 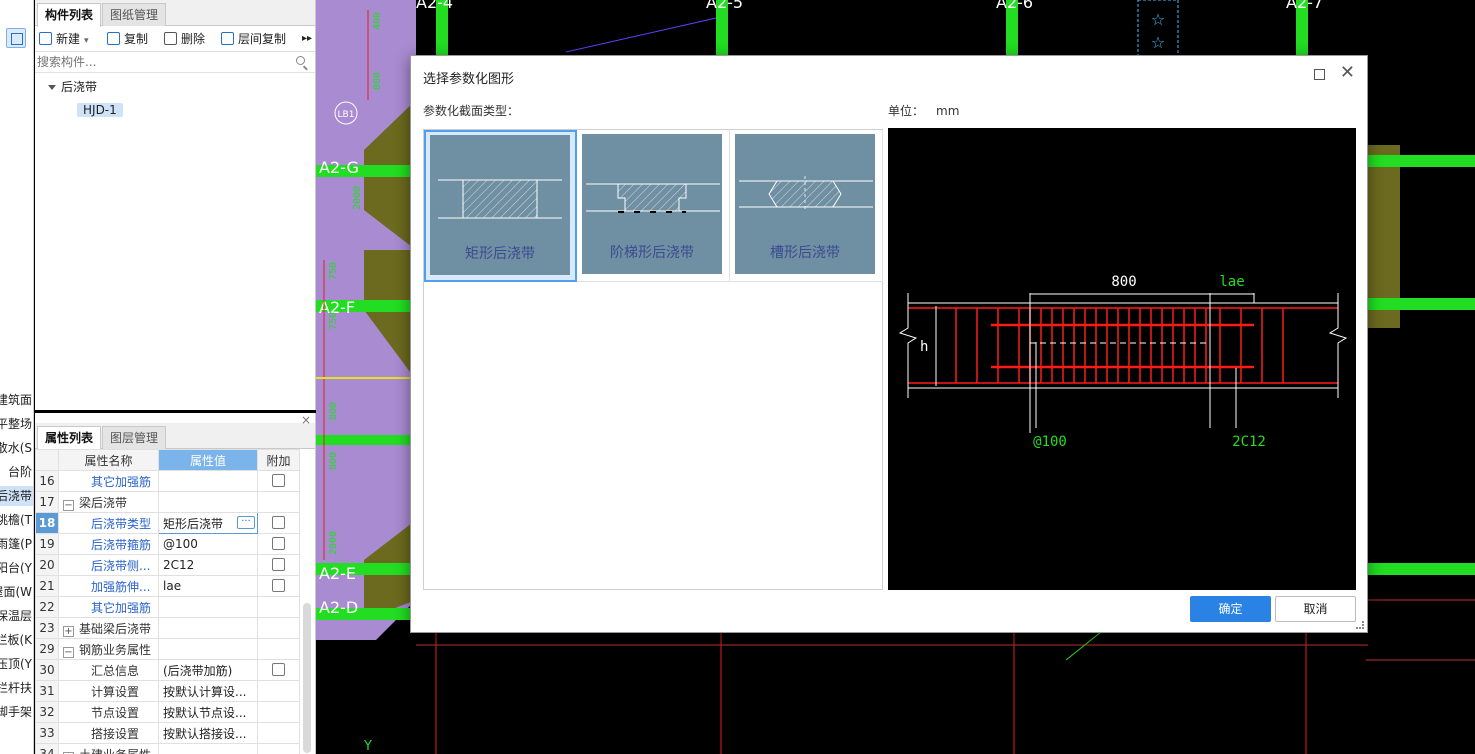 I want to click on component-toolbar: 新建 ▾ 复制 删除 层间复制 ▸▸, so click(x=175, y=39).